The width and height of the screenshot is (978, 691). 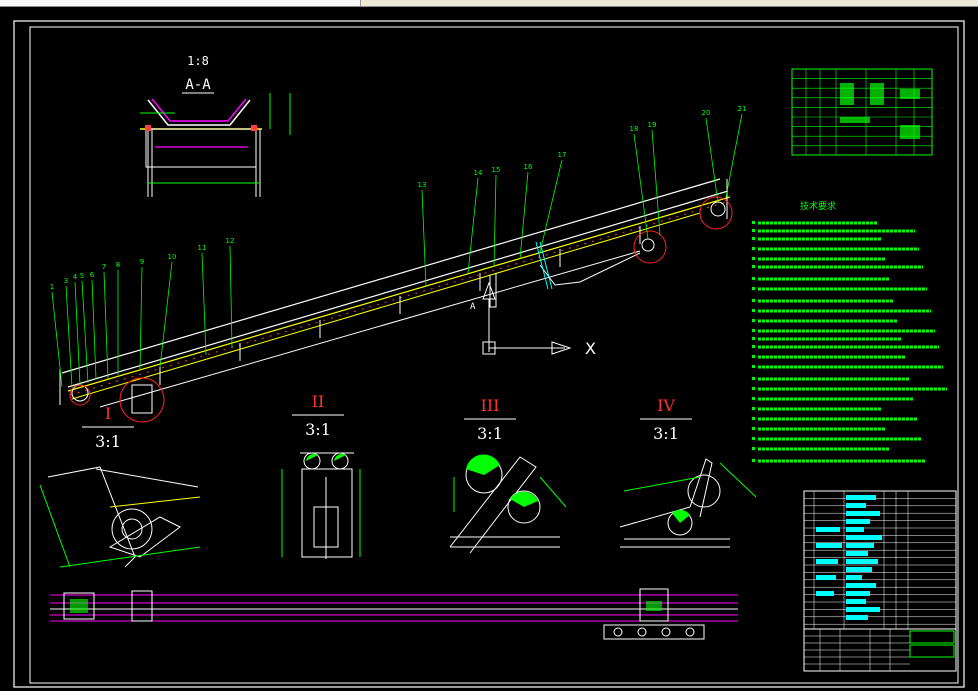 I want to click on part-balloon: 14, so click(x=475, y=221).